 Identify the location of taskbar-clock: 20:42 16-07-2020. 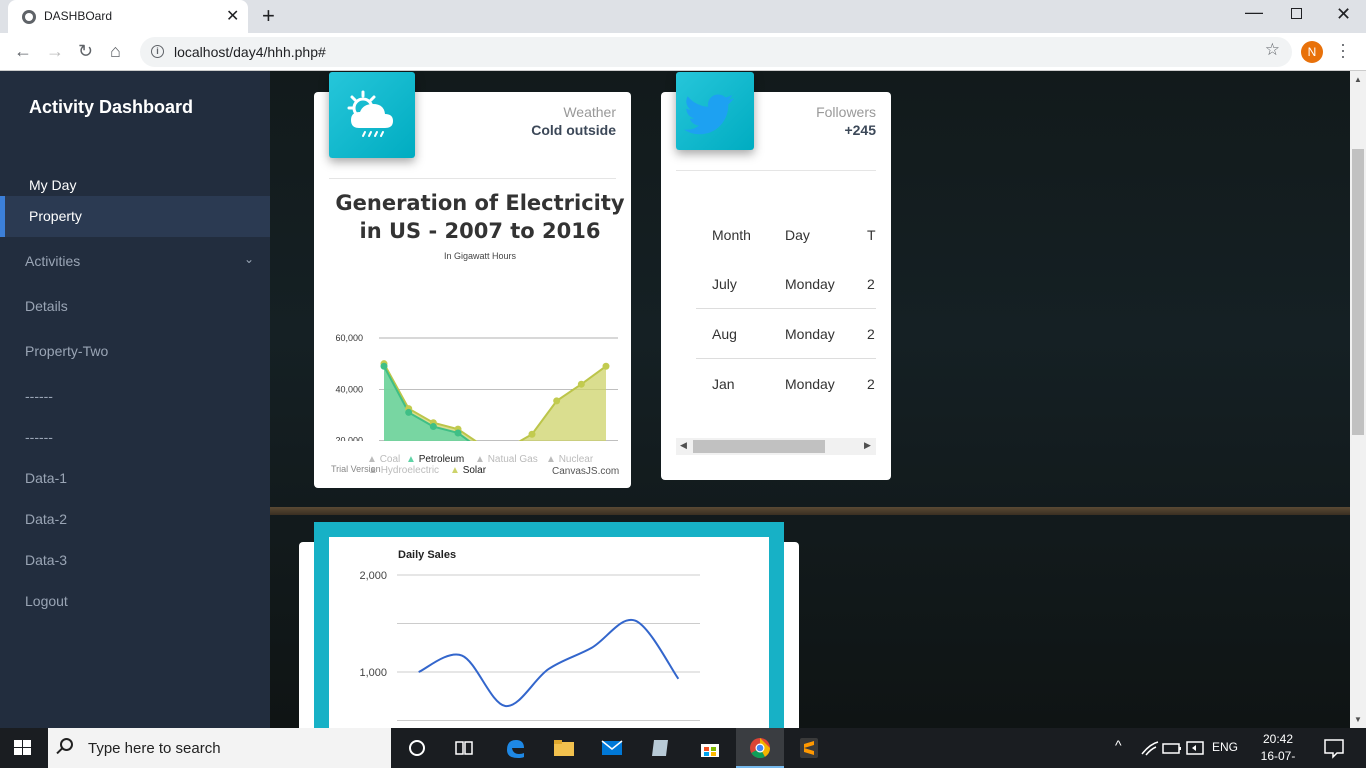
(1278, 749).